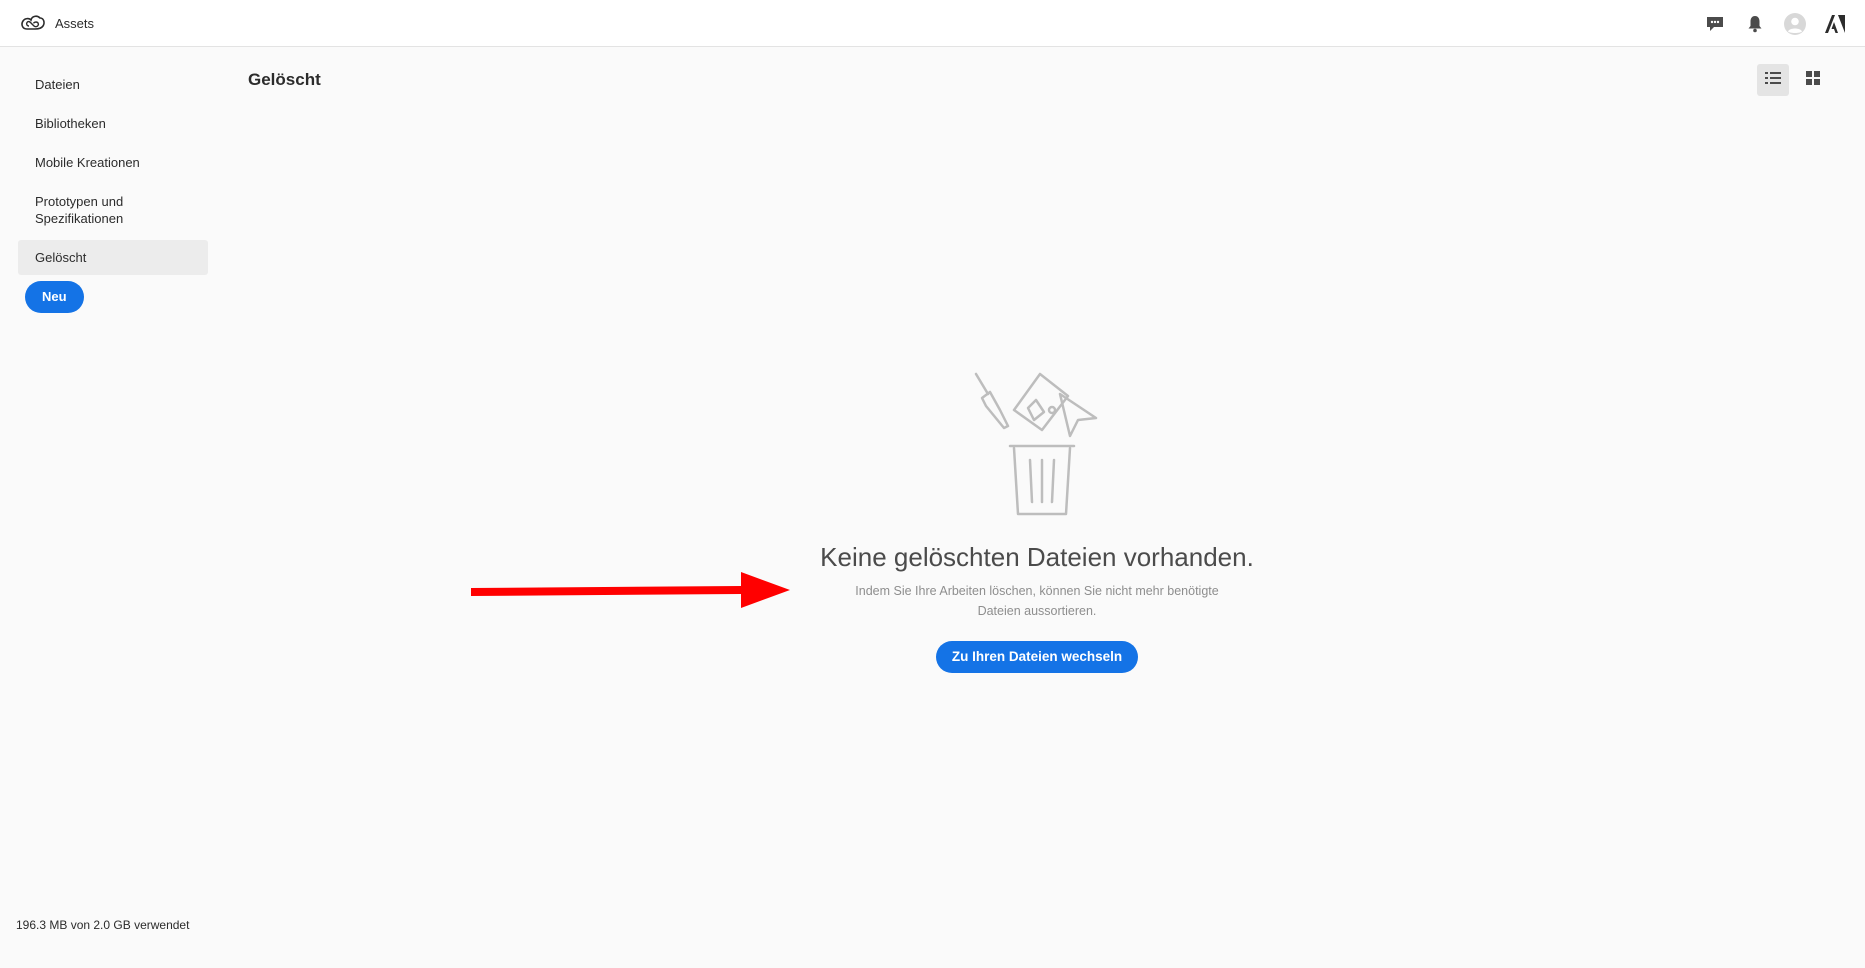 Image resolution: width=1865 pixels, height=968 pixels. I want to click on go-to-files-button: Zu Ihren Dateien wechseln, so click(1037, 657).